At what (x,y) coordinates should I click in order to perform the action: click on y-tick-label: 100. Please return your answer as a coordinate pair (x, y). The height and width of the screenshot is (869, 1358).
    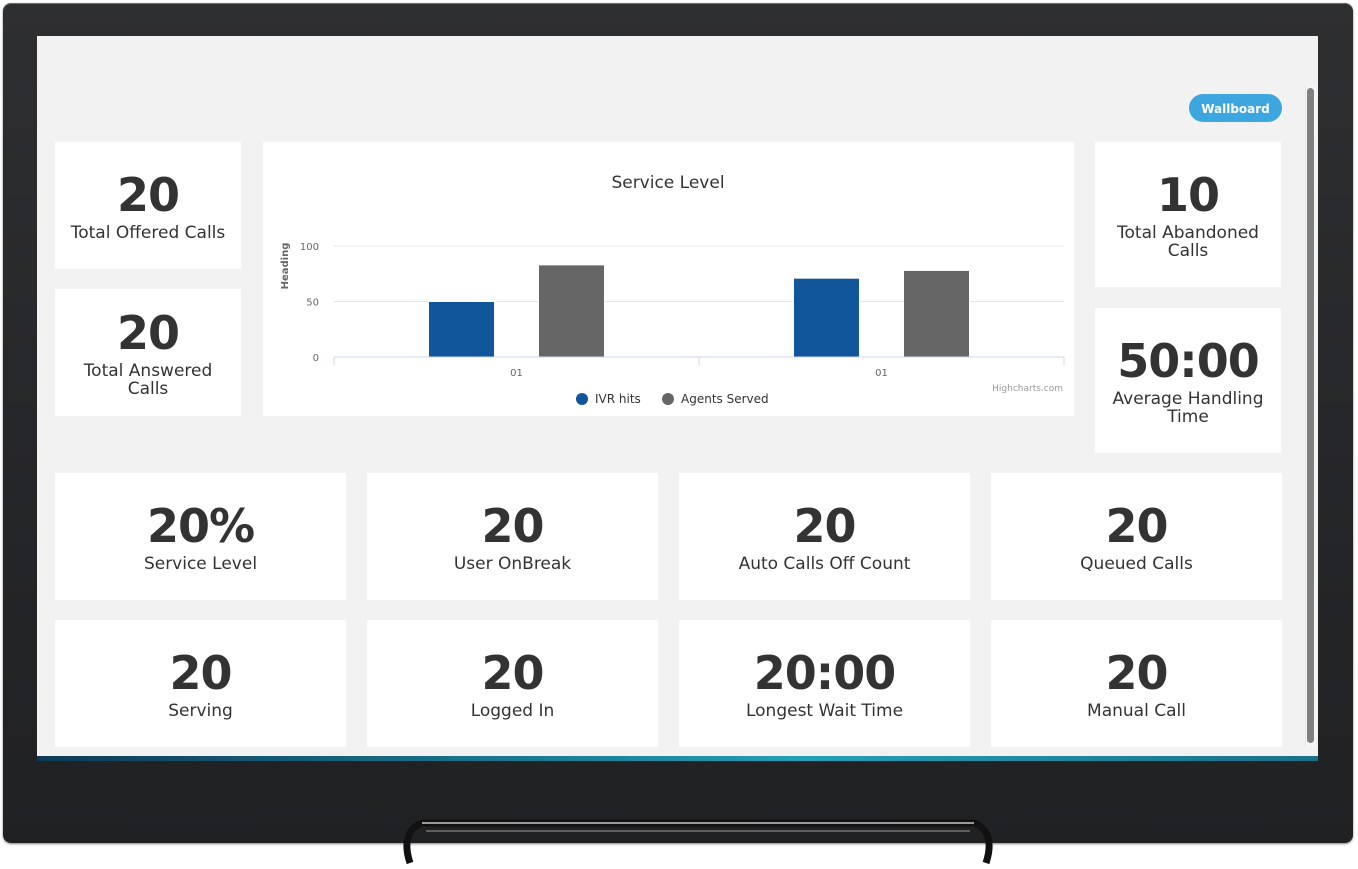
    Looking at the image, I should click on (309, 247).